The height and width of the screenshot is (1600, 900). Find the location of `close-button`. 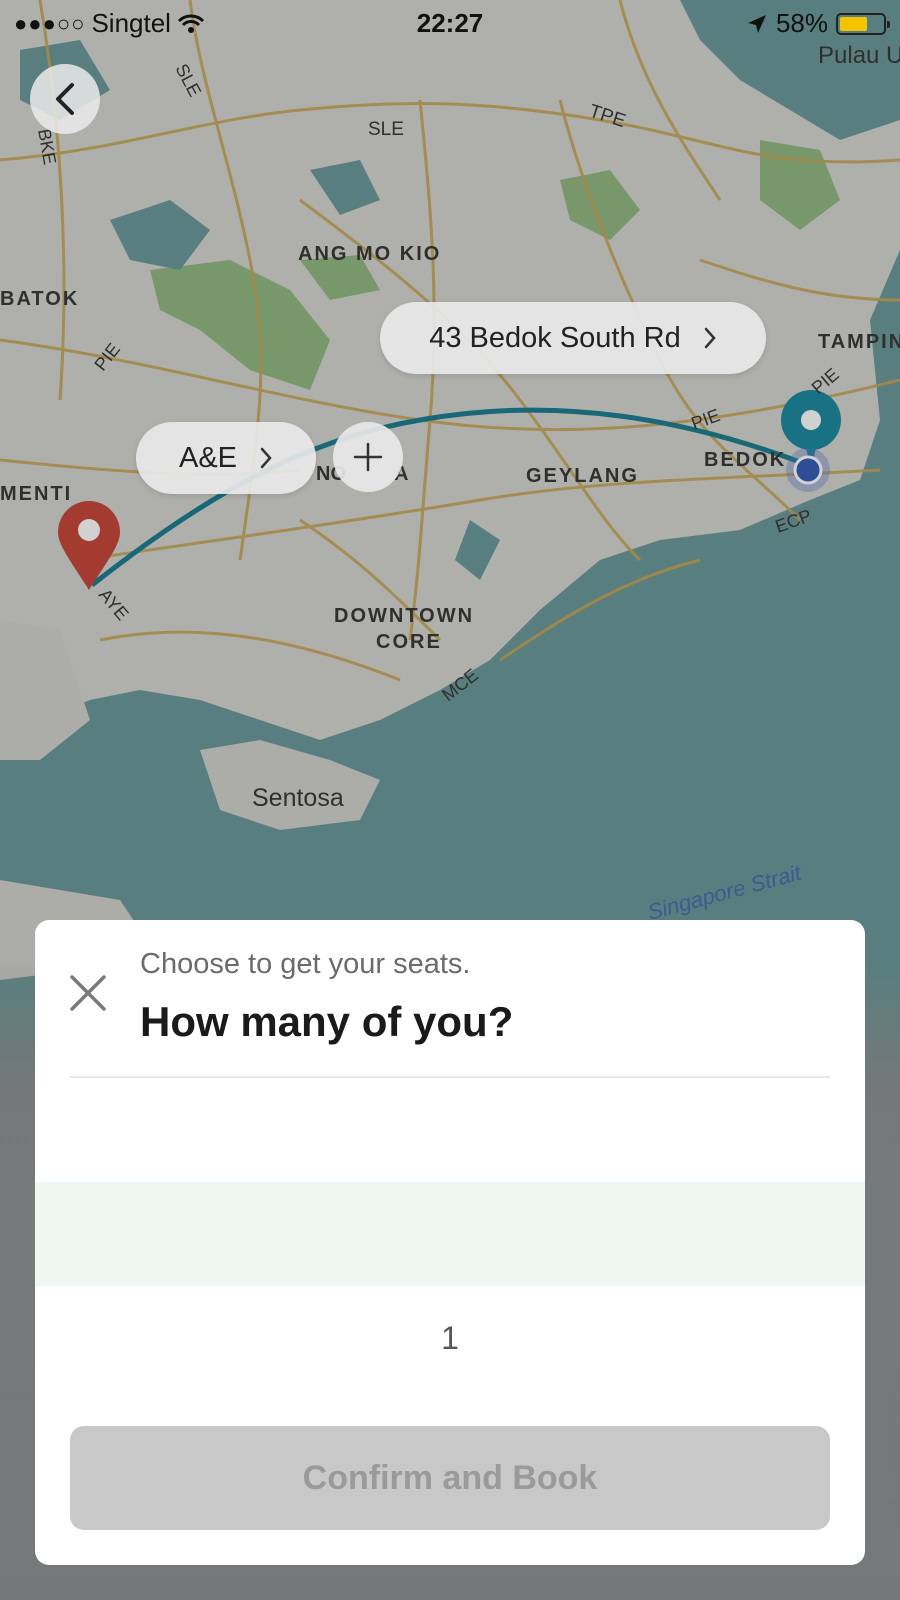

close-button is located at coordinates (88, 993).